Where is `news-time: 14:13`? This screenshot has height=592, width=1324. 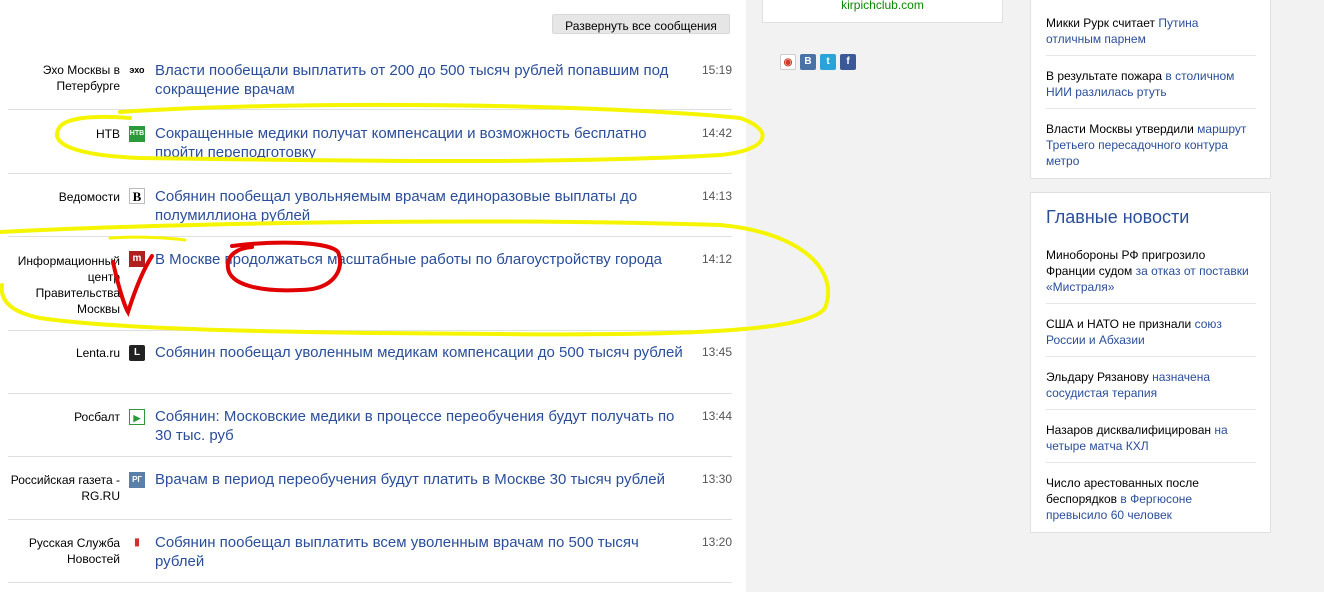
news-time: 14:13 is located at coordinates (716, 196).